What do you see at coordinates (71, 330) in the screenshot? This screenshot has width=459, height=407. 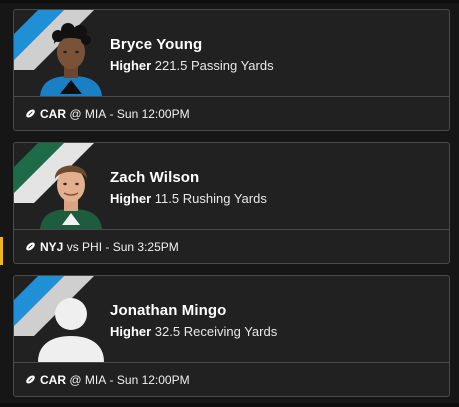 I see `default-avatar-icon` at bounding box center [71, 330].